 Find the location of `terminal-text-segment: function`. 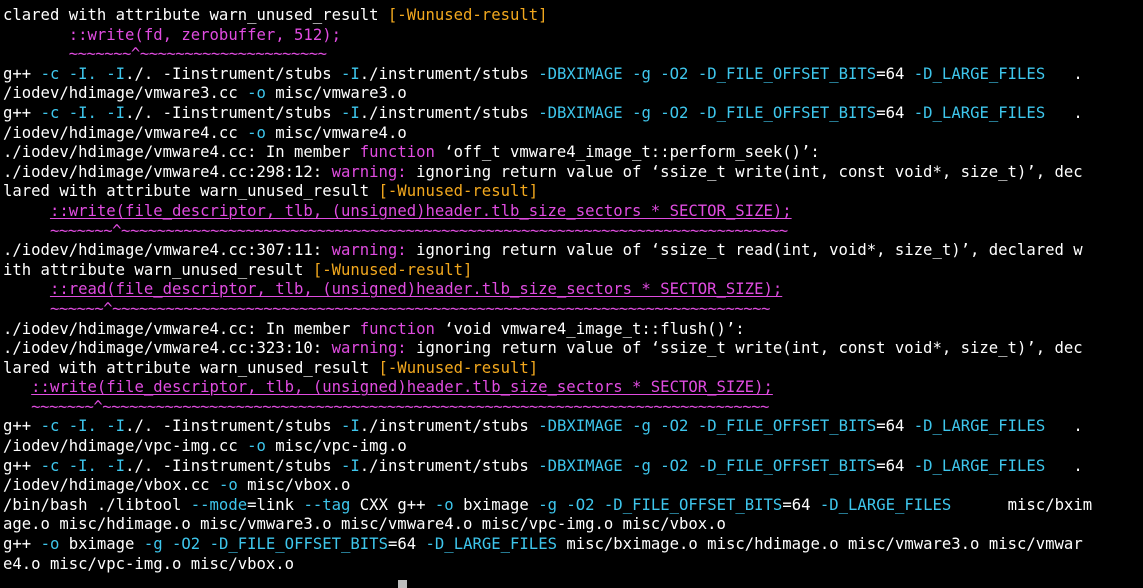

terminal-text-segment: function is located at coordinates (397, 328).